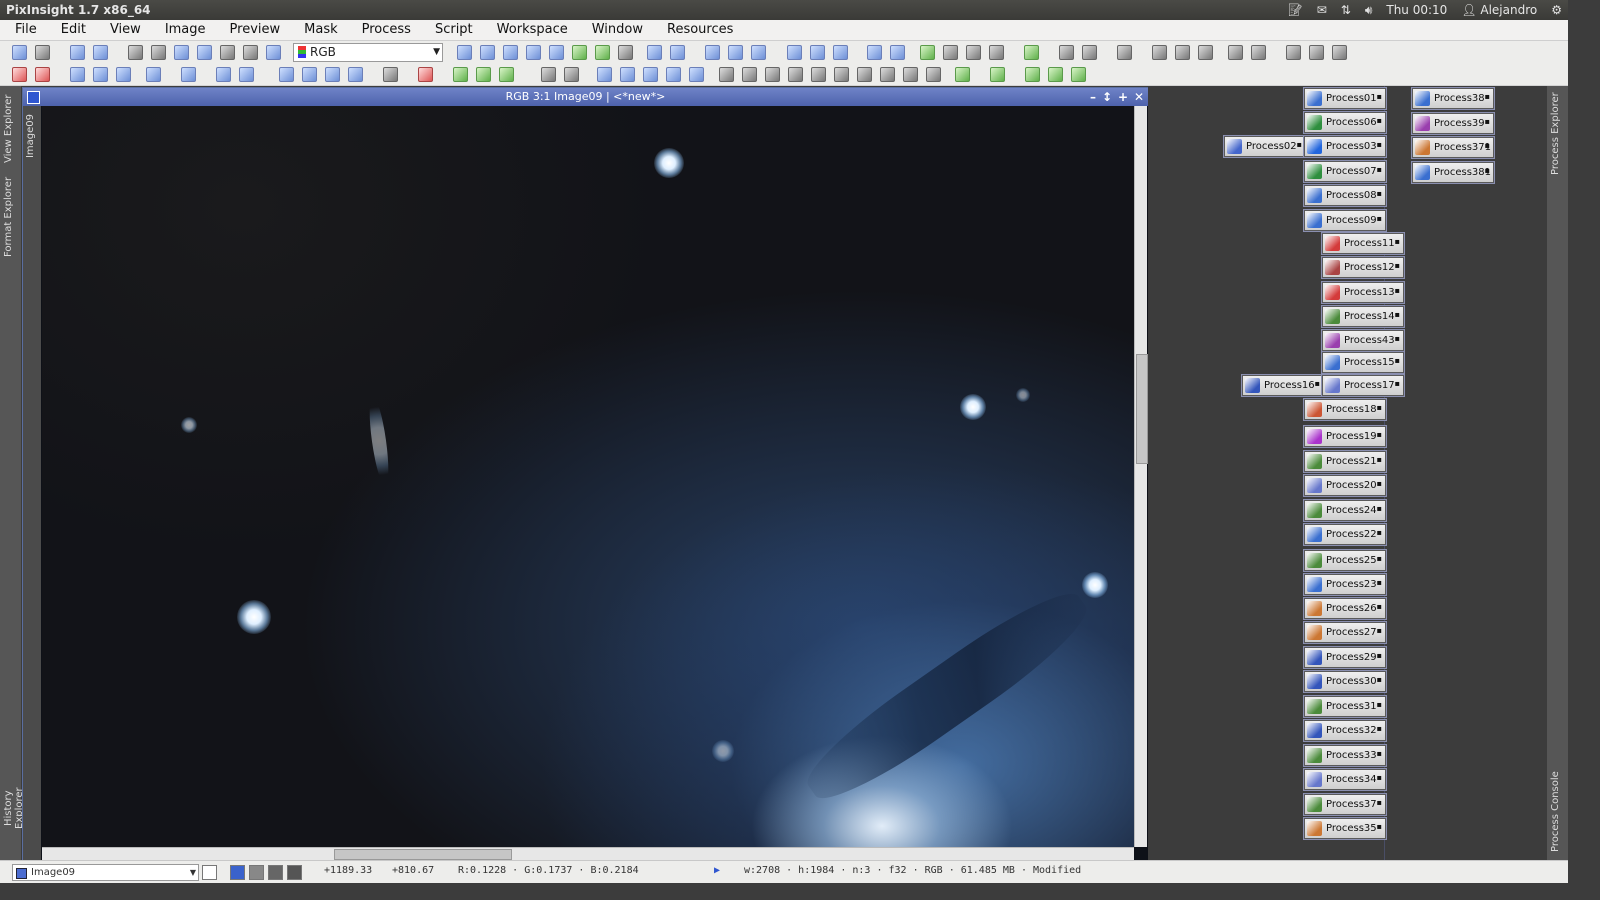 Image resolution: width=1600 pixels, height=900 pixels. What do you see at coordinates (717, 870) in the screenshot?
I see `play-icon: ▶` at bounding box center [717, 870].